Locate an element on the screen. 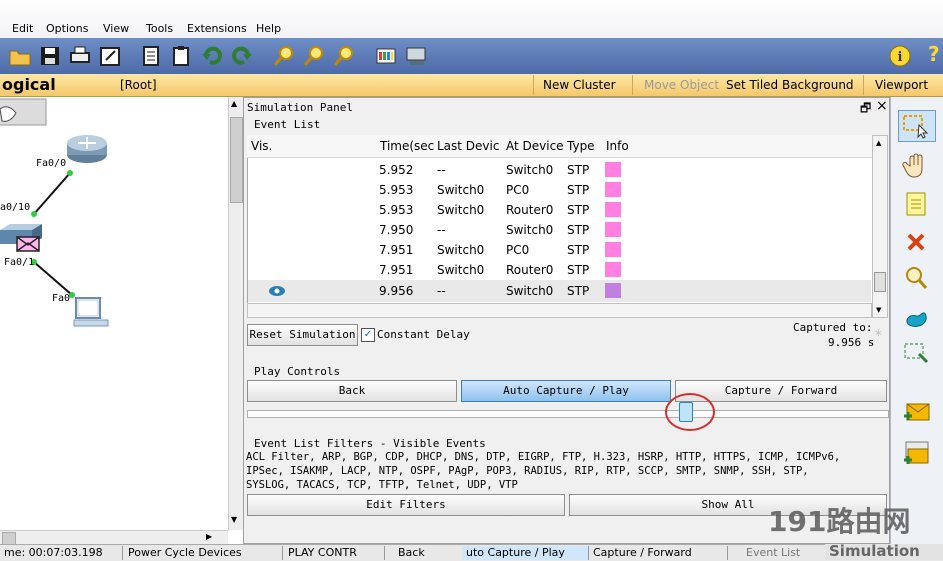 The height and width of the screenshot is (561, 943). copy-icon is located at coordinates (152, 56).